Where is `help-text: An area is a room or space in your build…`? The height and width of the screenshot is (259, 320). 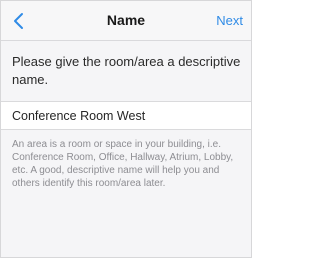
help-text: An area is a room or space in your build… is located at coordinates (123, 164).